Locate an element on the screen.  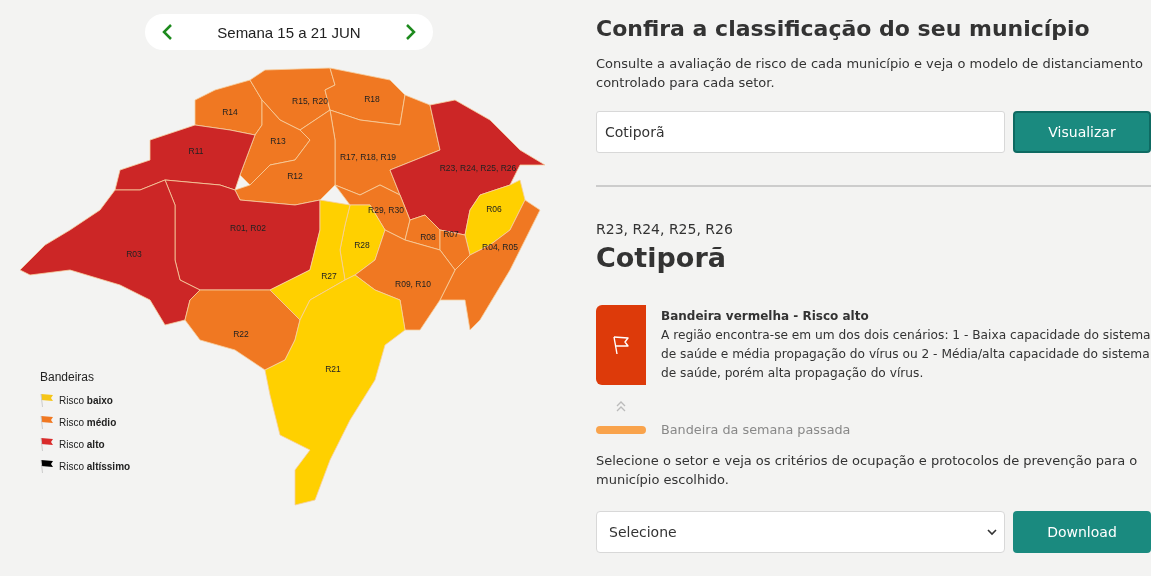
previous-week-label: Bandeira da semana passada is located at coordinates (756, 429).